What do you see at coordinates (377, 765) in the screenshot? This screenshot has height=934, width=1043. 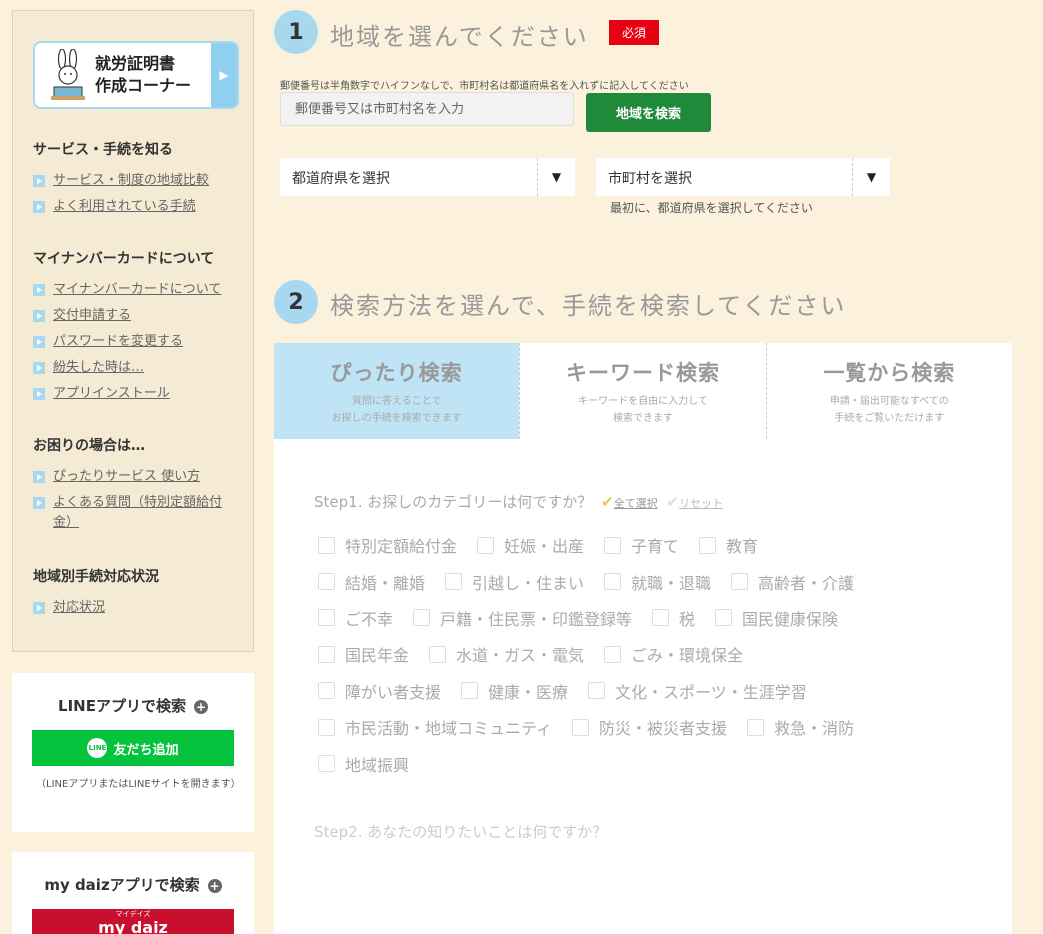 I see `category-label: 地域振興` at bounding box center [377, 765].